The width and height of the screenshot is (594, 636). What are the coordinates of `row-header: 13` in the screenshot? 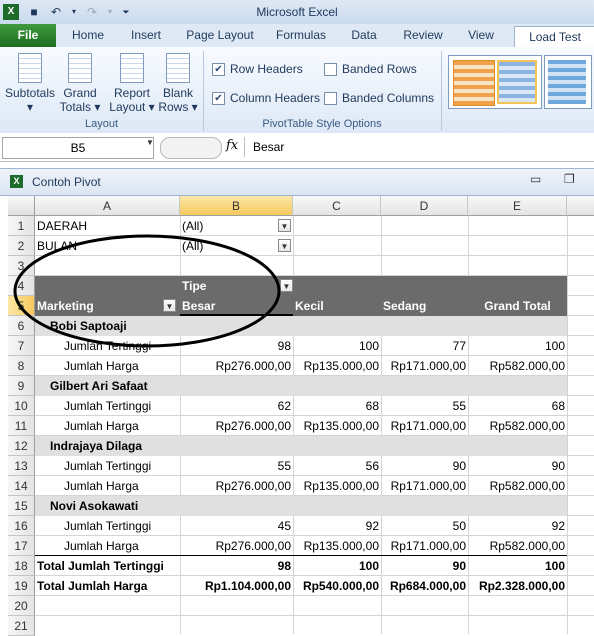 It's located at (21, 466).